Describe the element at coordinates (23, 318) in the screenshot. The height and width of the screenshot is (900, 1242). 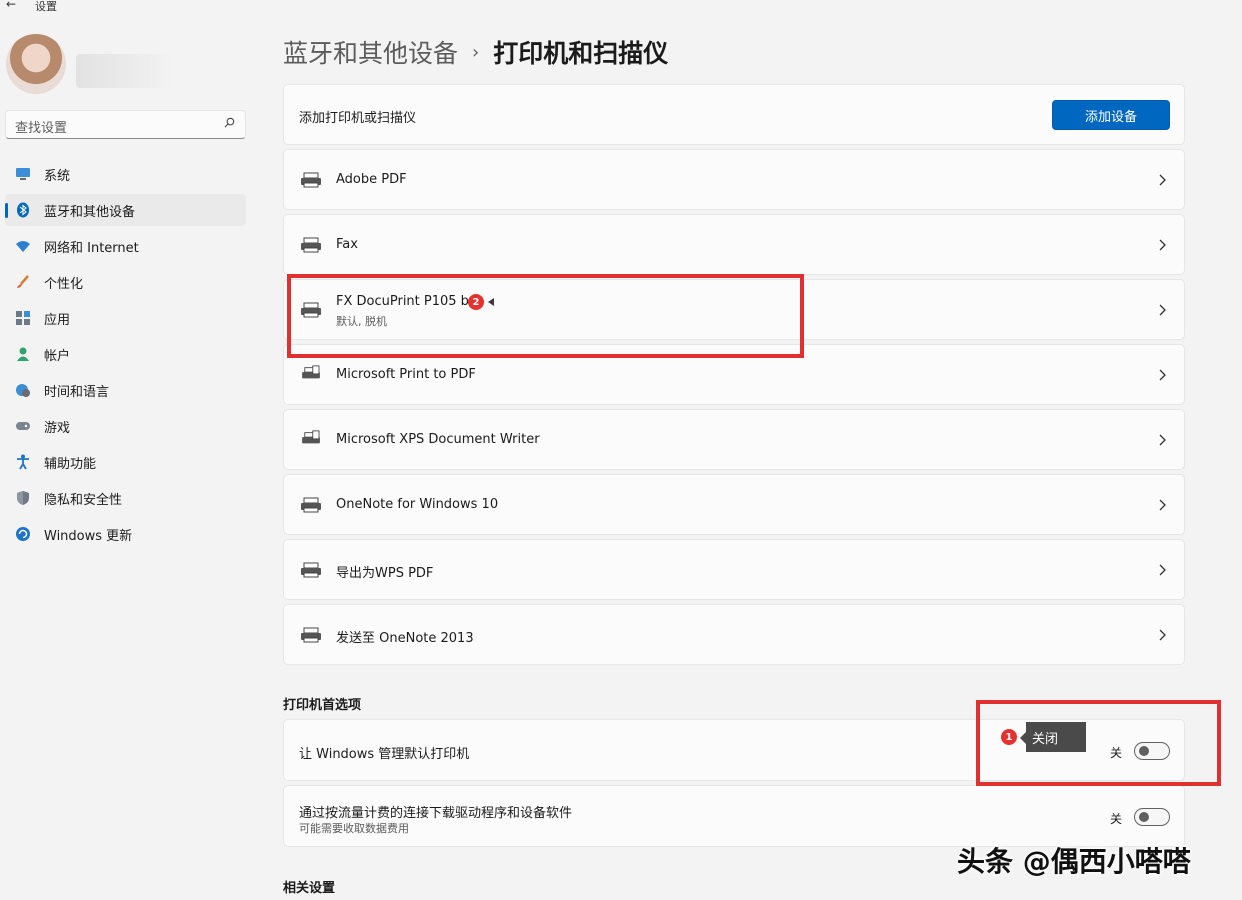
I see `apps-icon` at that location.